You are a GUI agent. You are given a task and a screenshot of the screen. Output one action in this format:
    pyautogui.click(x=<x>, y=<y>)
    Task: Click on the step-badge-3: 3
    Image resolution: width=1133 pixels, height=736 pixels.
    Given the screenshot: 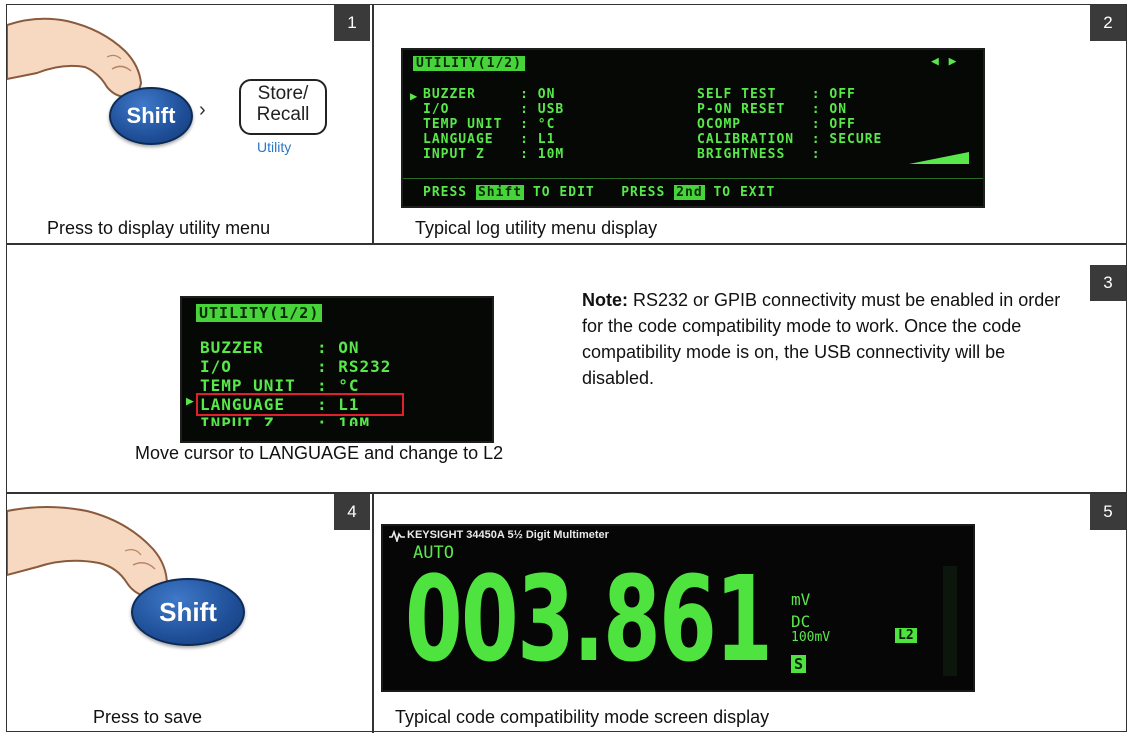 What is the action you would take?
    pyautogui.click(x=1108, y=283)
    